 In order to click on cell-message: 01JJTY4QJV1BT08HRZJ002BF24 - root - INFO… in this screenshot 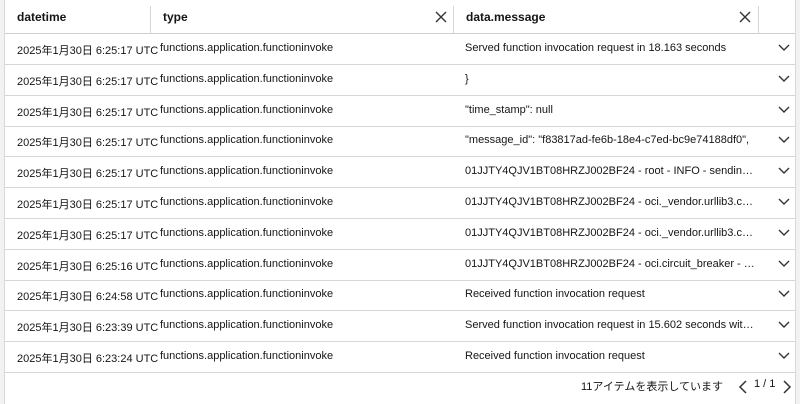, I will do `click(611, 171)`.